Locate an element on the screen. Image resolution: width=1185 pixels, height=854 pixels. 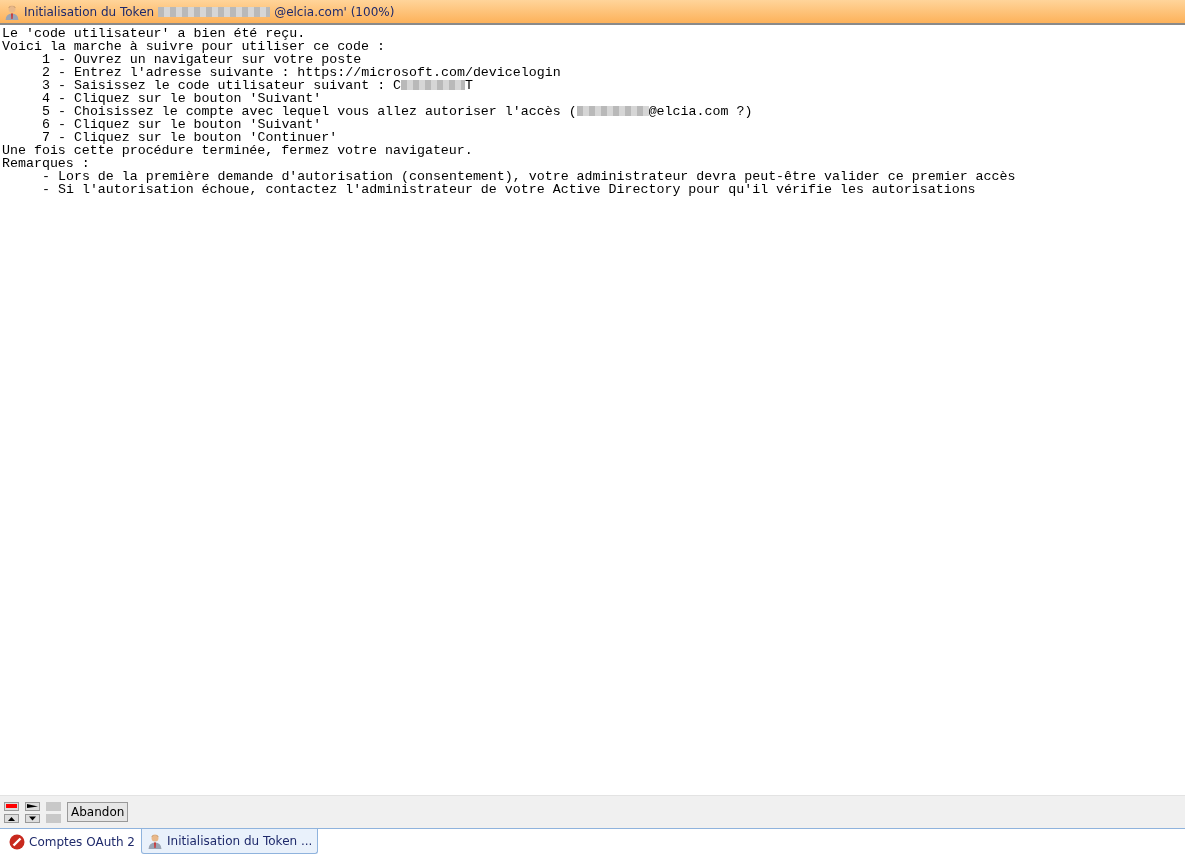
log-text: 7 - Cliquez sur le bouton 'Continuer' is located at coordinates (190, 137).